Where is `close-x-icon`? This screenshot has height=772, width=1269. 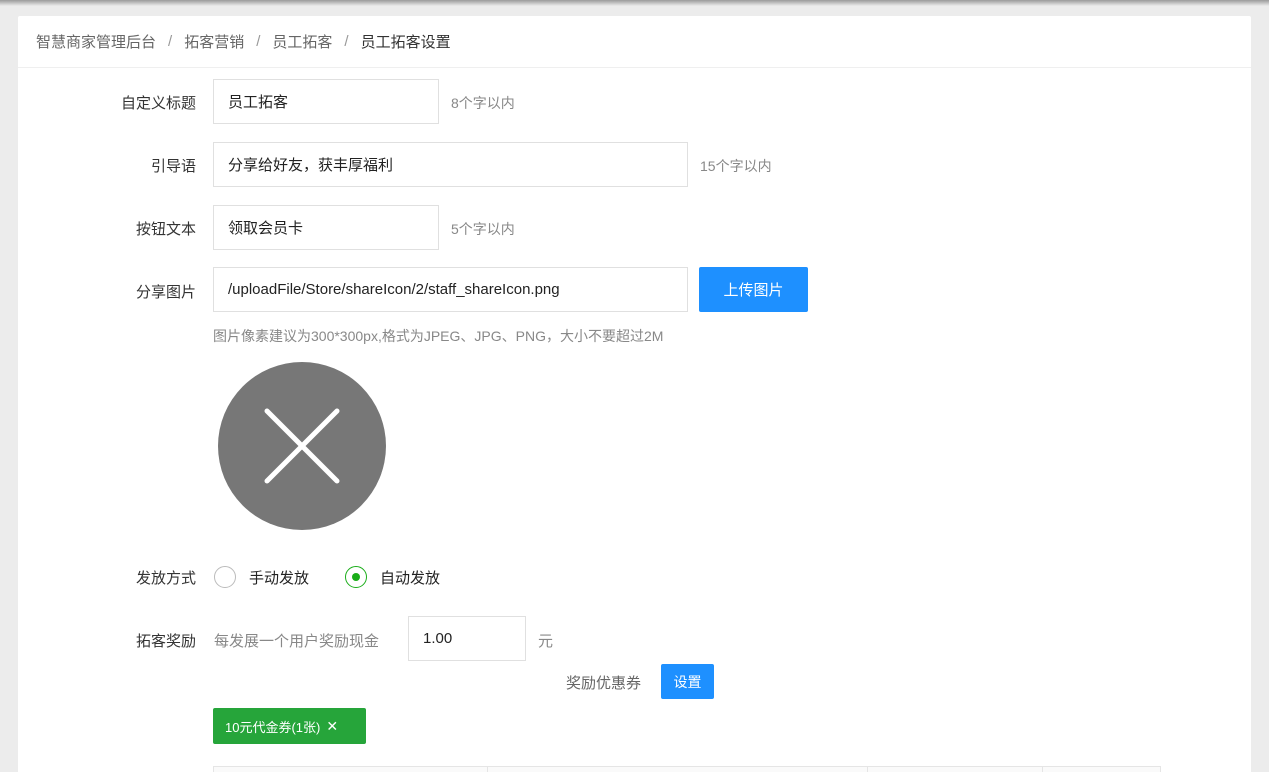 close-x-icon is located at coordinates (302, 446).